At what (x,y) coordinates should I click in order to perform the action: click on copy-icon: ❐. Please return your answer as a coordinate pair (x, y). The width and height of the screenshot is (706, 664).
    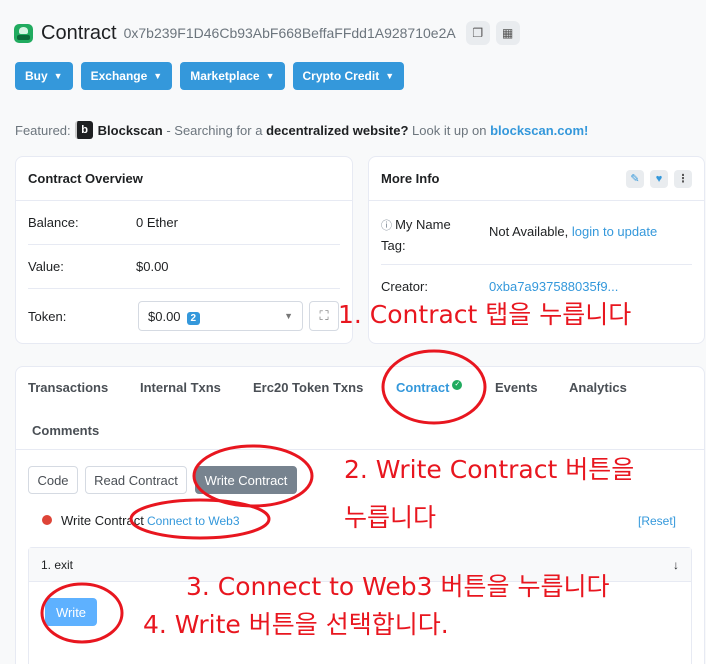
    Looking at the image, I should click on (477, 33).